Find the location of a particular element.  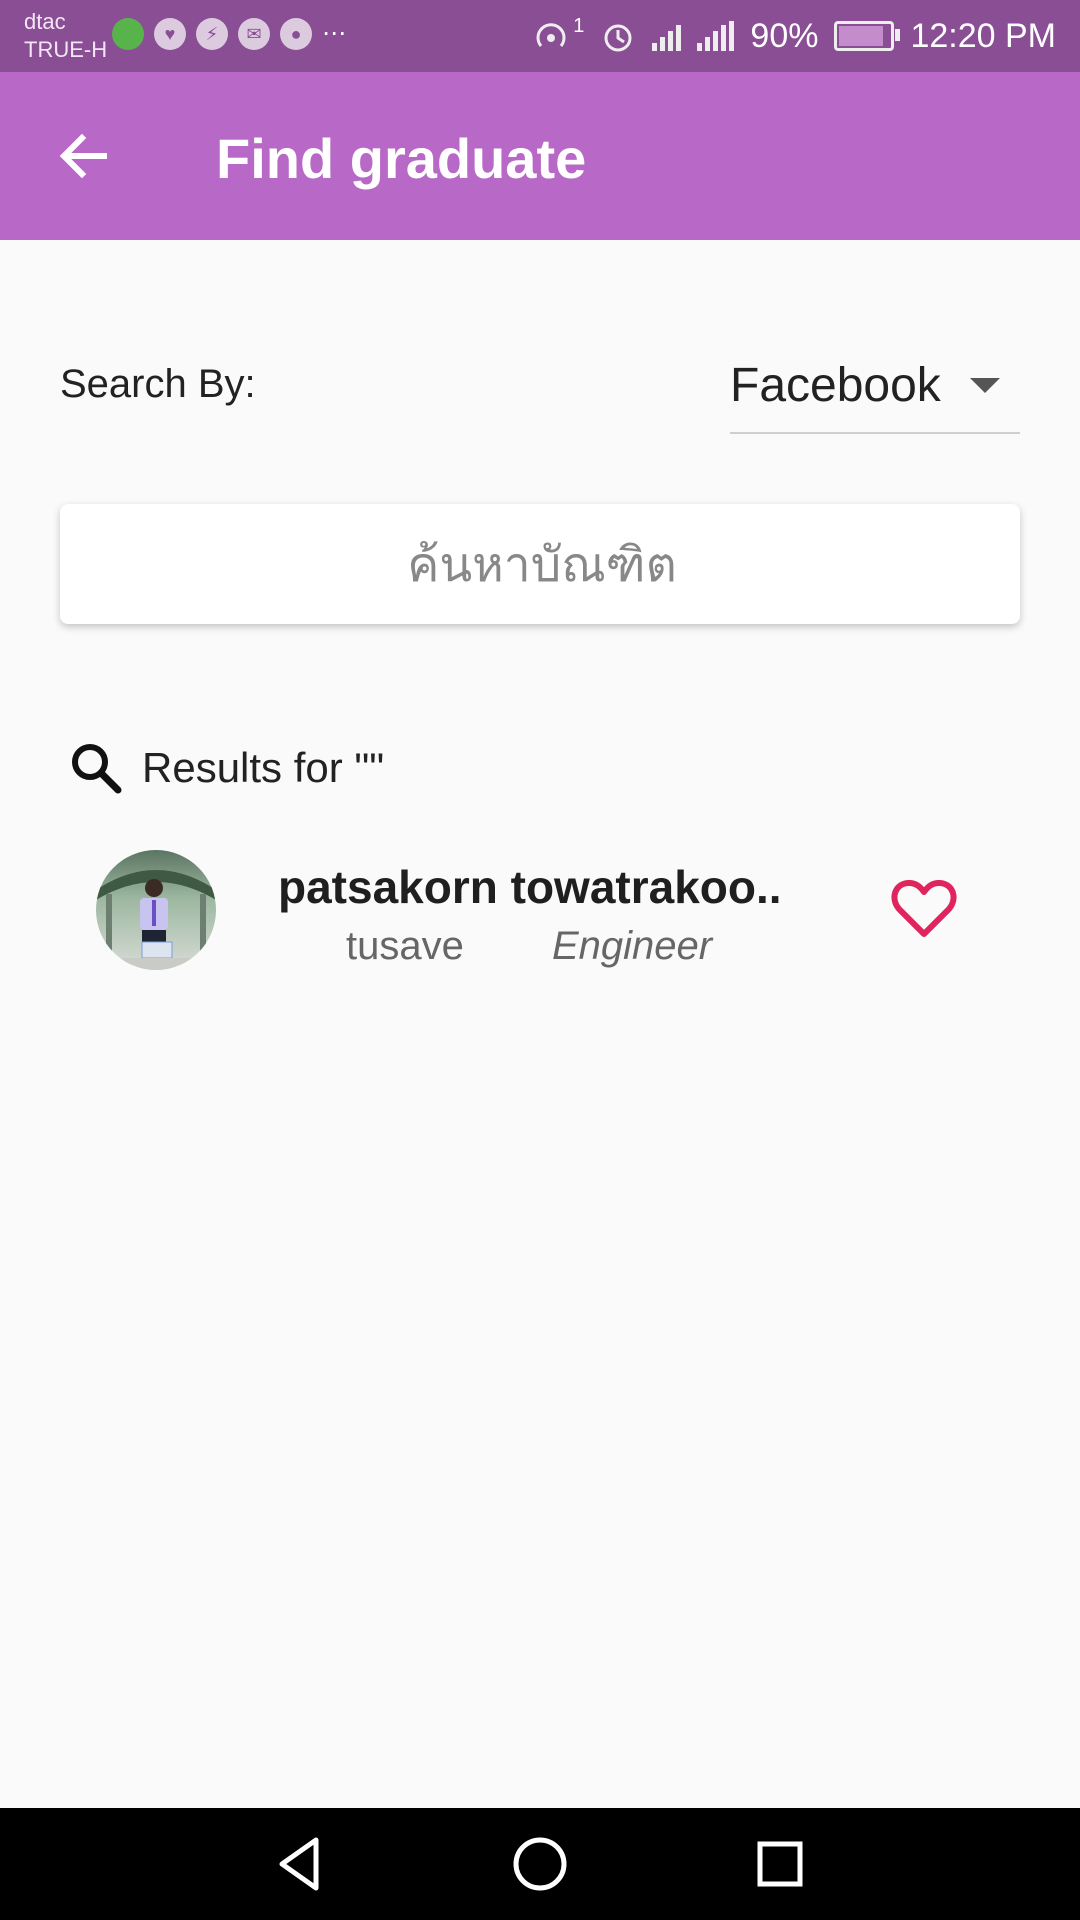

heart-outline-icon is located at coordinates (924, 908).